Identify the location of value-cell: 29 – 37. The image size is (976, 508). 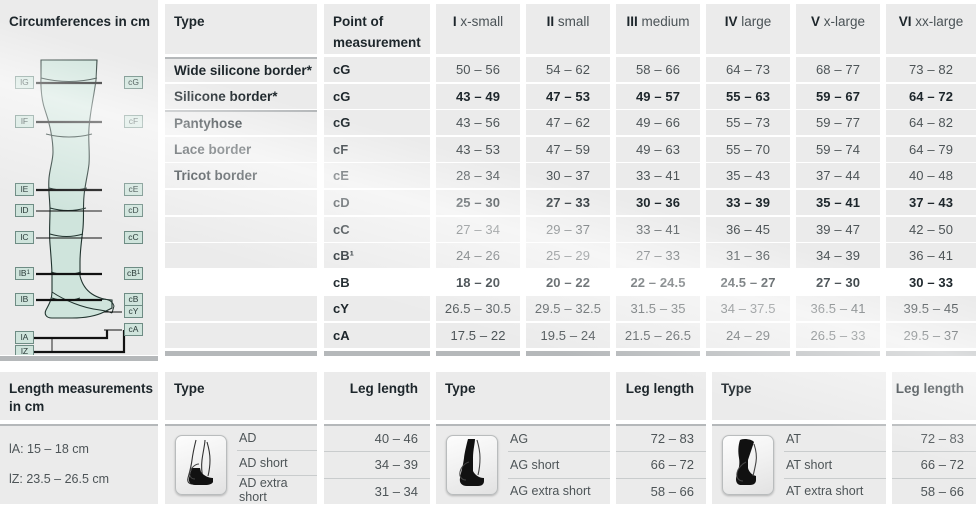
(568, 229).